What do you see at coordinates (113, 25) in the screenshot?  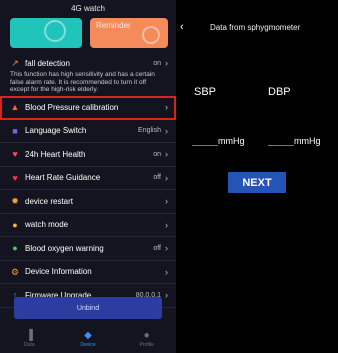 I see `reminder-card-label: Reminder` at bounding box center [113, 25].